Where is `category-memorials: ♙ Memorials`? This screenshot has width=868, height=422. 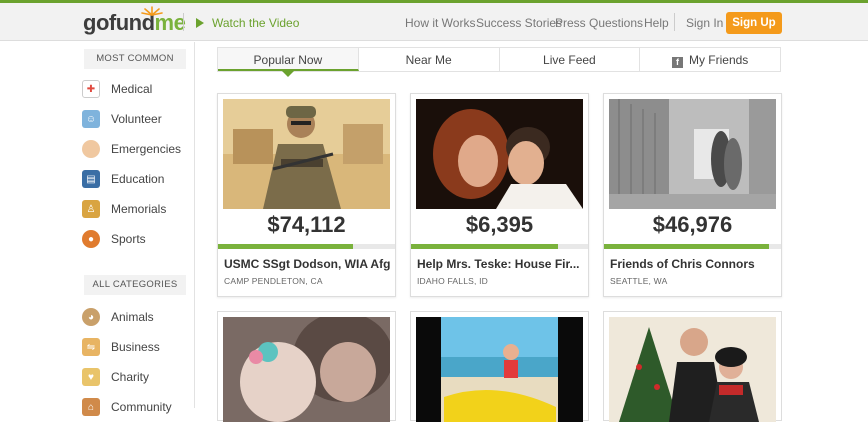 category-memorials: ♙ Memorials is located at coordinates (124, 209).